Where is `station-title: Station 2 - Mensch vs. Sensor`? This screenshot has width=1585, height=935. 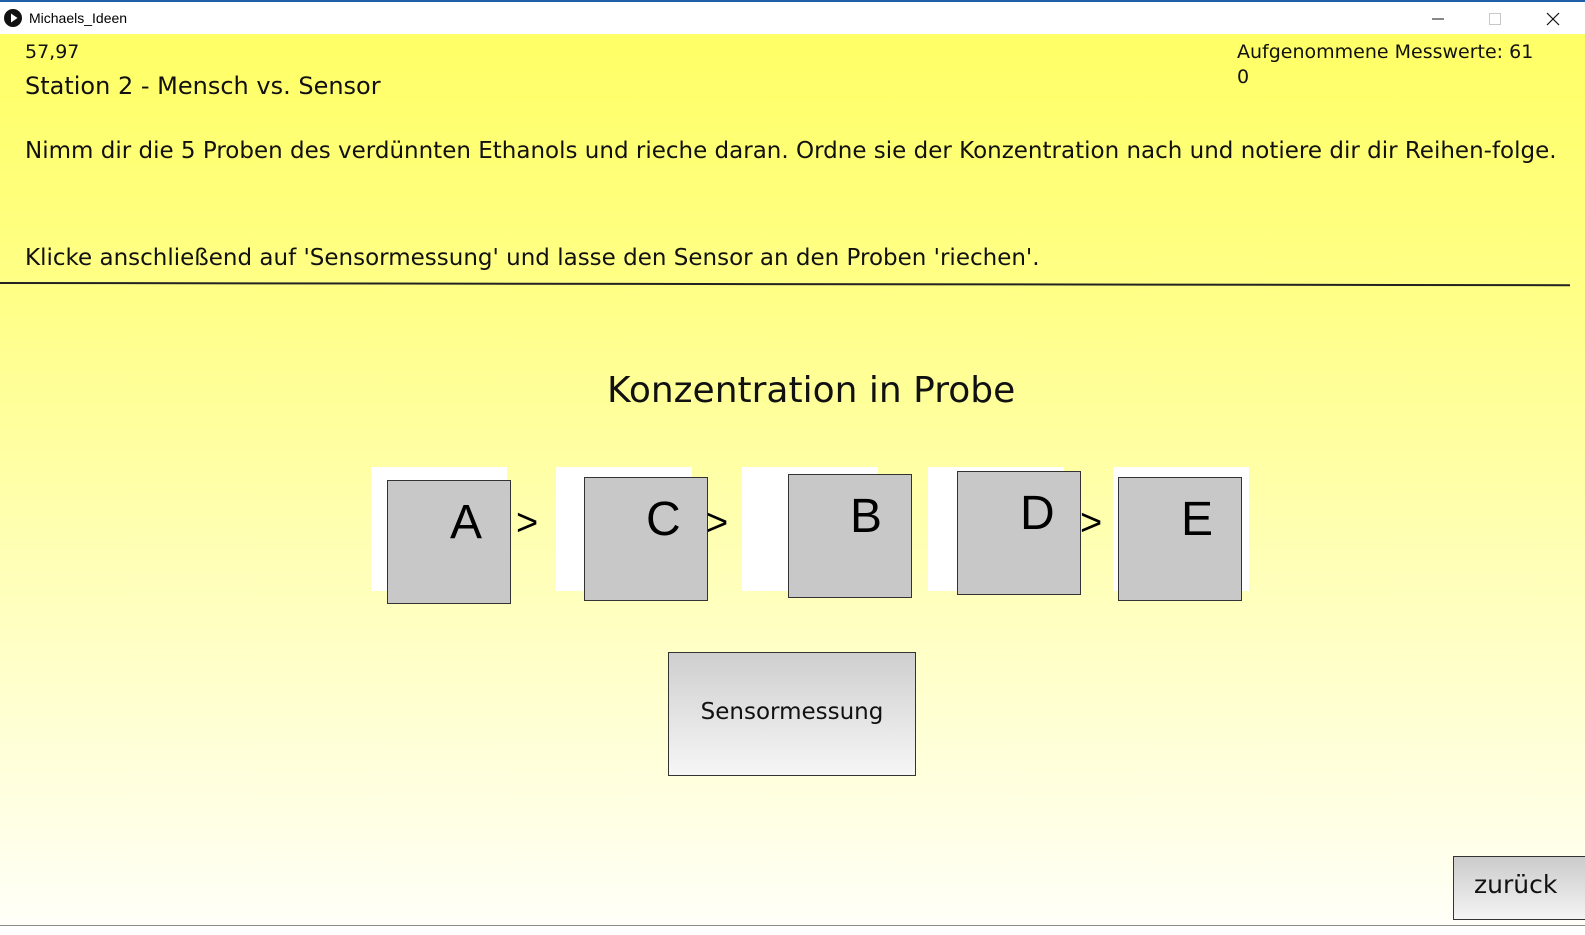 station-title: Station 2 - Mensch vs. Sensor is located at coordinates (203, 86).